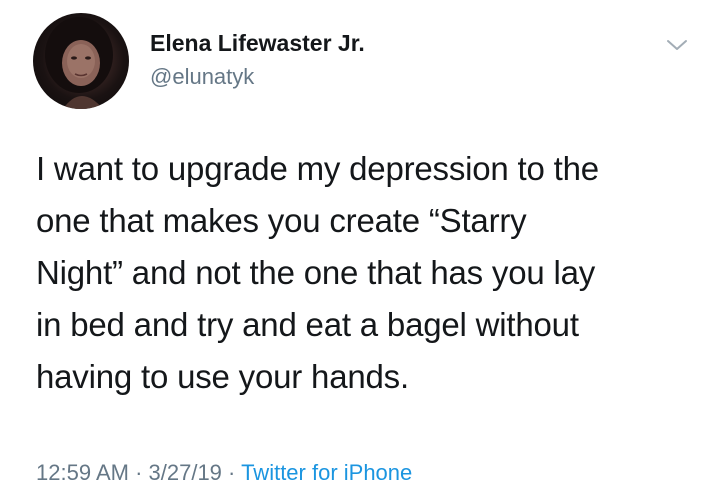 The height and width of the screenshot is (501, 719). What do you see at coordinates (185, 472) in the screenshot?
I see `tweet-date: 3/27/19` at bounding box center [185, 472].